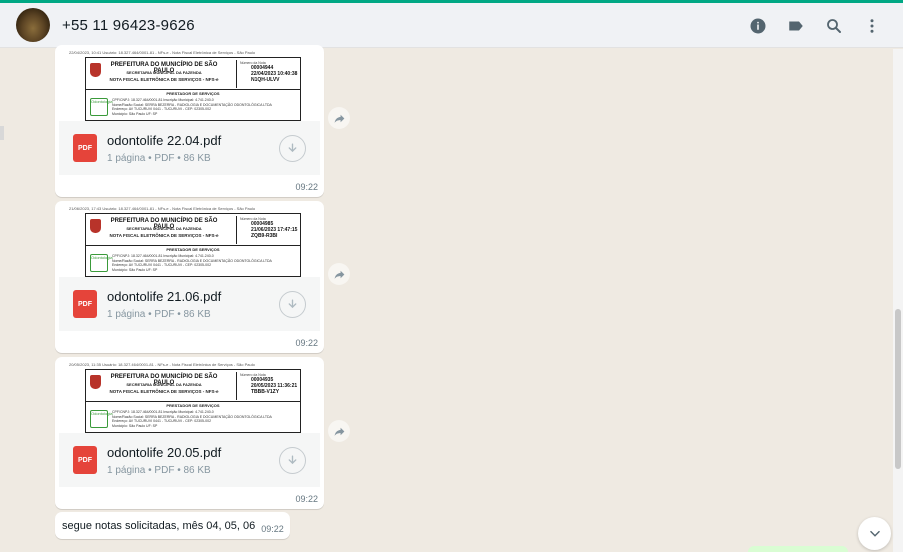 This screenshot has width=903, height=552. I want to click on search-icon, so click(834, 25).